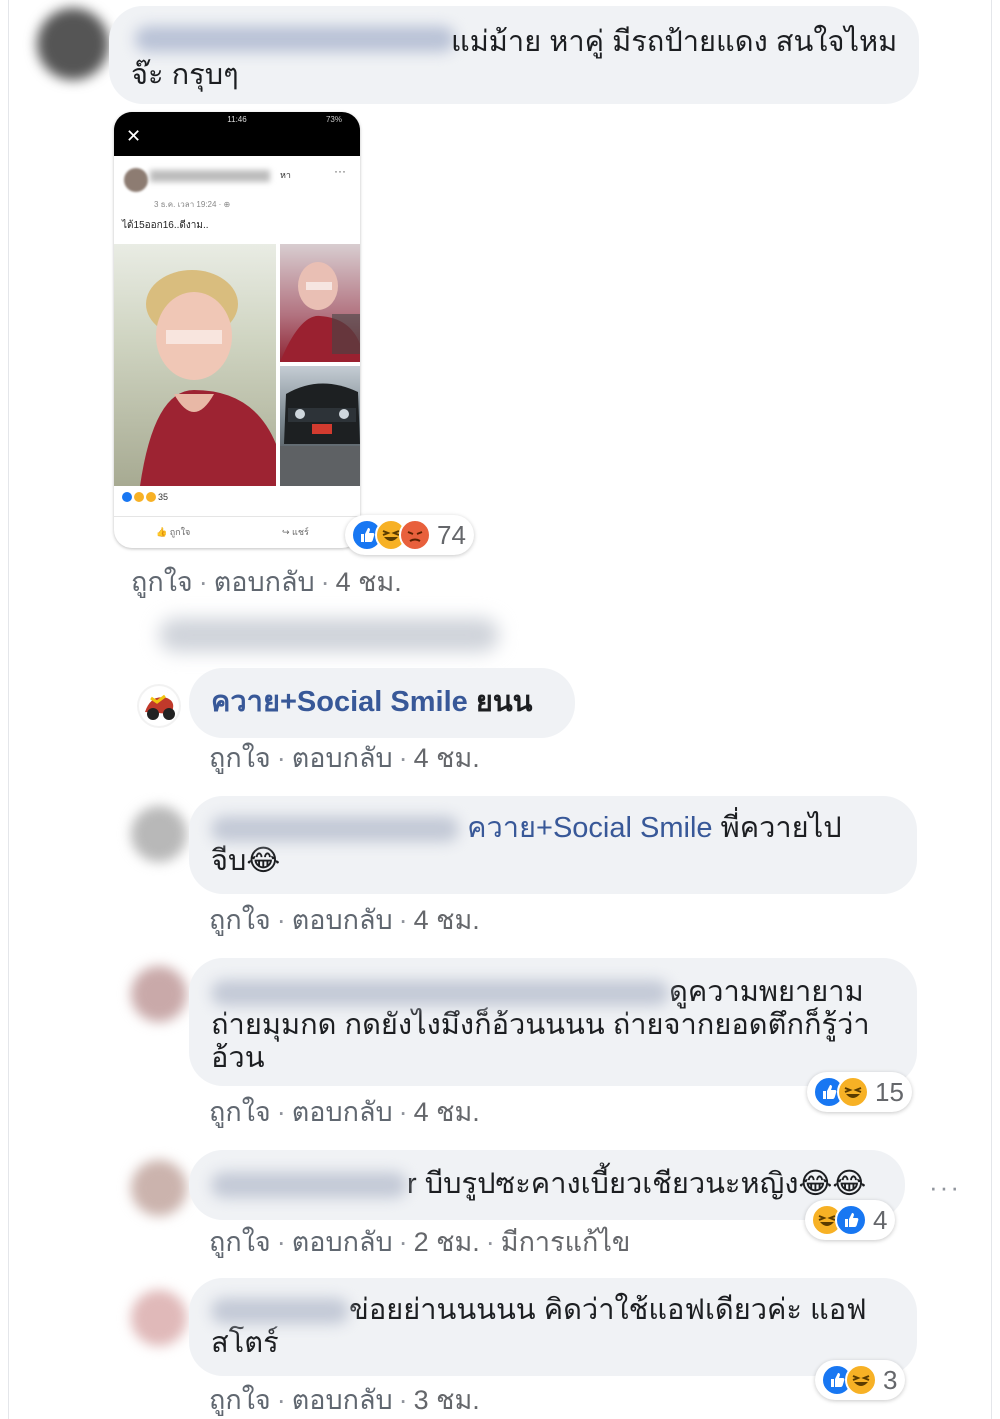 The height and width of the screenshot is (1419, 1000). What do you see at coordinates (300, 532) in the screenshot?
I see `post-share-label: แชร์` at bounding box center [300, 532].